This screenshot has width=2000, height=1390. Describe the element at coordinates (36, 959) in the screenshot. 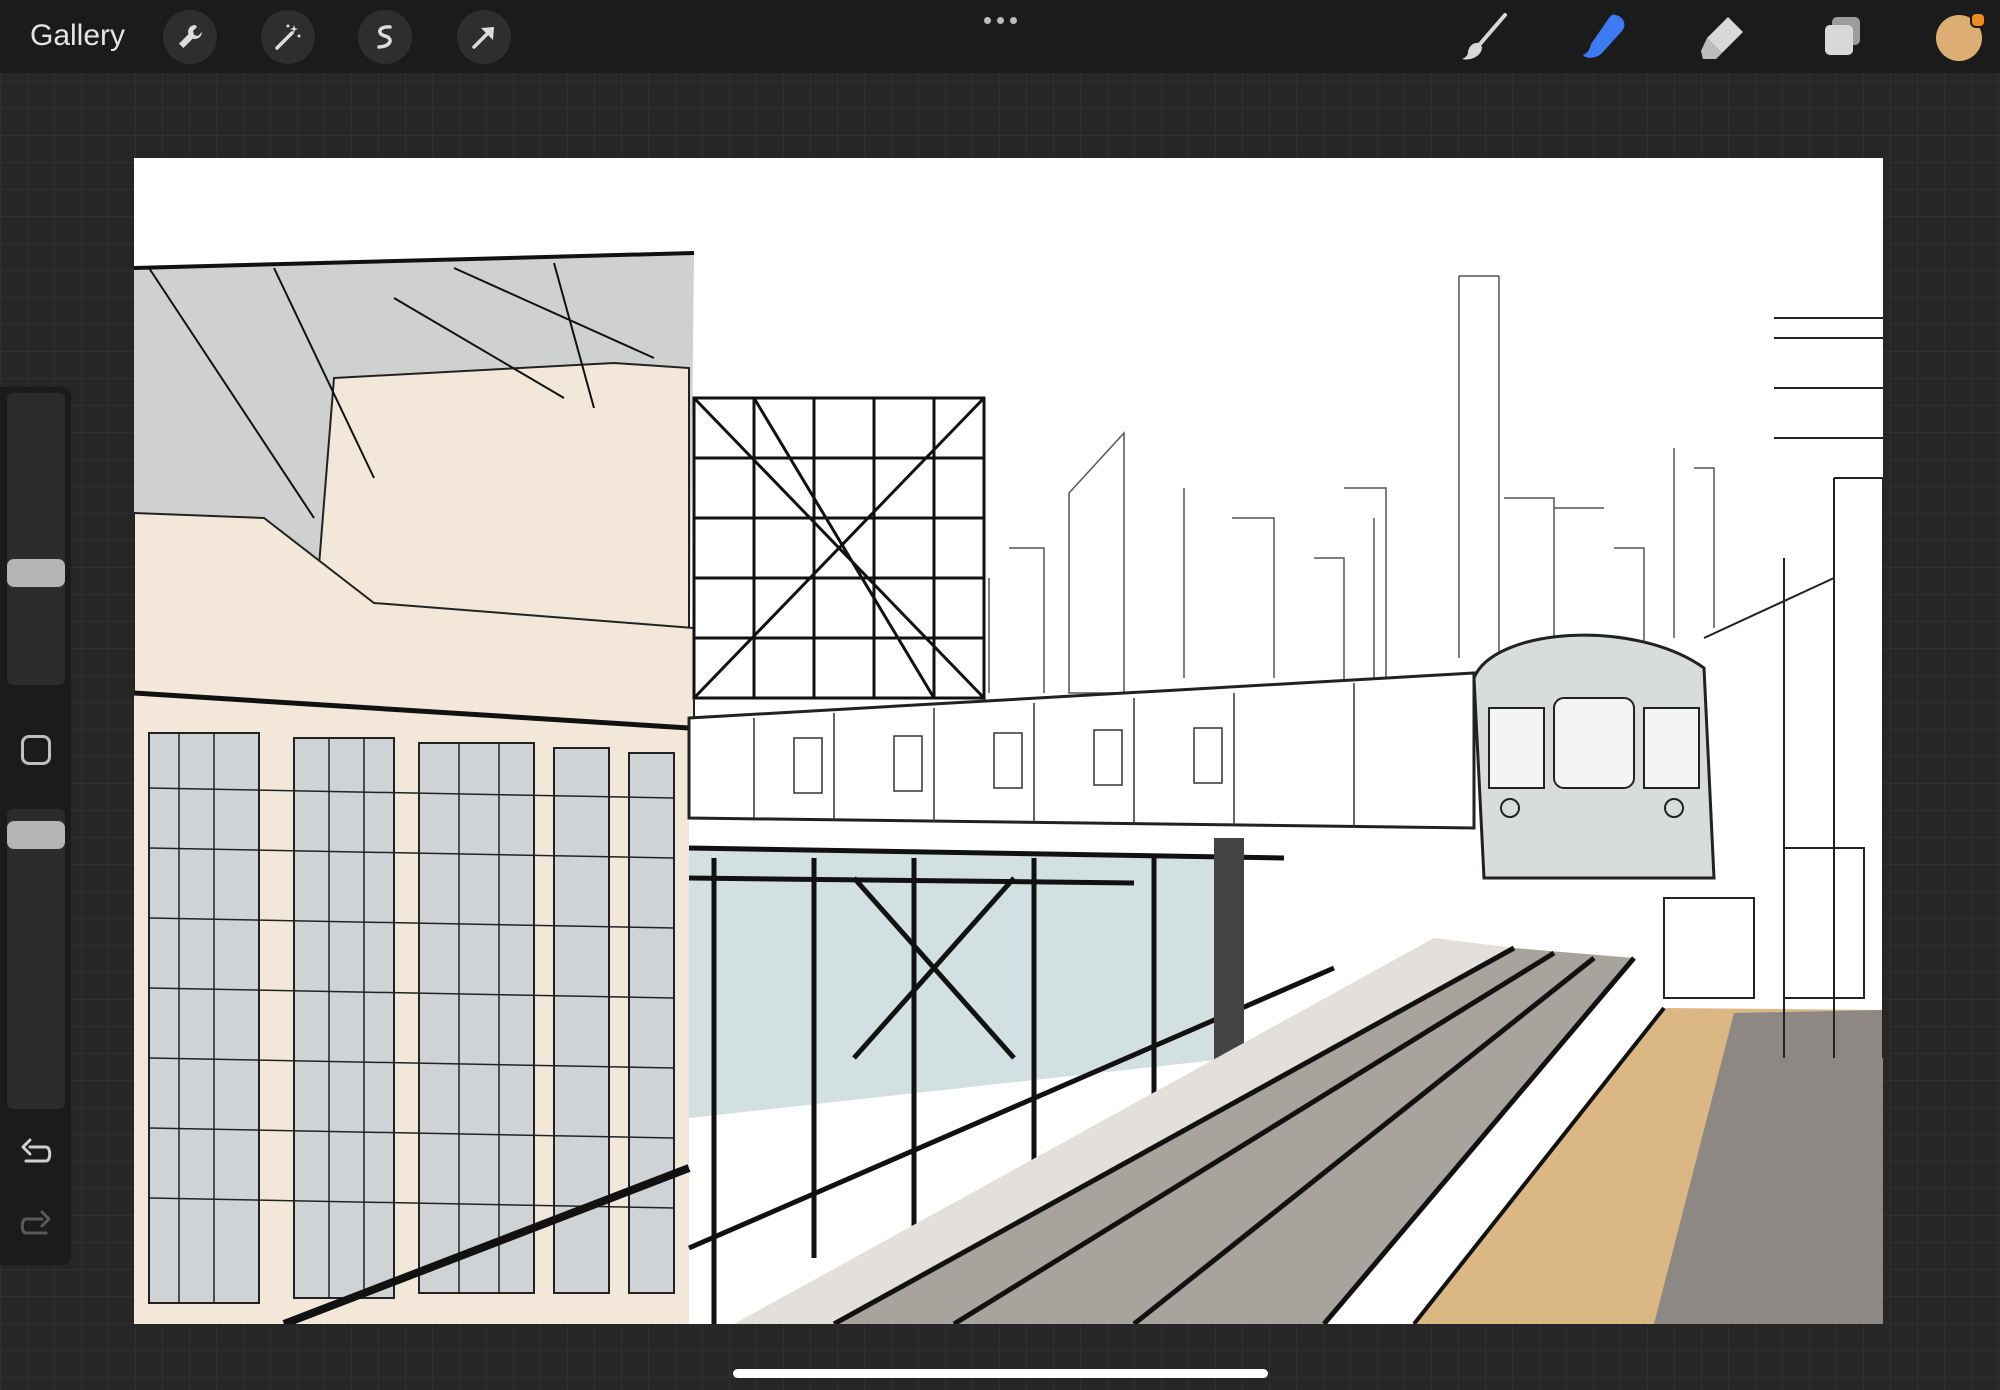

I see `opacity-slider` at that location.